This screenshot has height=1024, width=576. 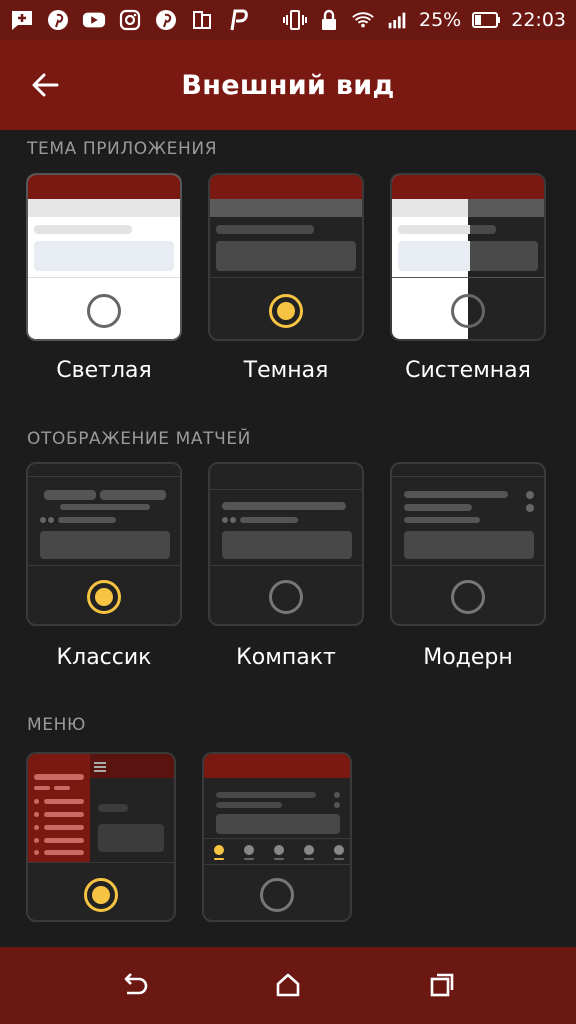 What do you see at coordinates (430, 208) in the screenshot?
I see `preview-toolbar-light` at bounding box center [430, 208].